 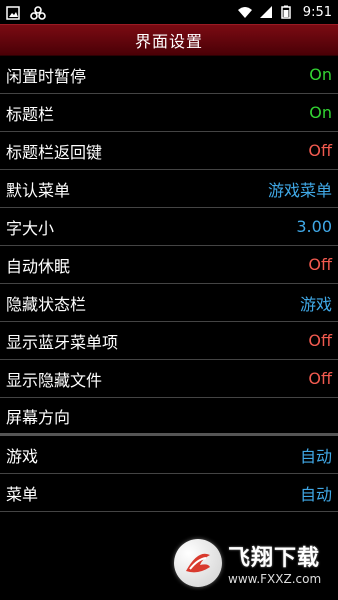 I want to click on watermark-url-text: www.FXXZ.com, so click(x=275, y=579).